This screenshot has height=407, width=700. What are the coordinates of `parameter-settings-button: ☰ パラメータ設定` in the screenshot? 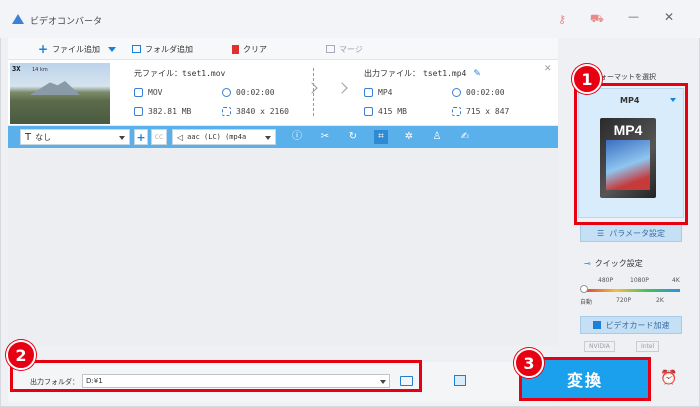 It's located at (631, 233).